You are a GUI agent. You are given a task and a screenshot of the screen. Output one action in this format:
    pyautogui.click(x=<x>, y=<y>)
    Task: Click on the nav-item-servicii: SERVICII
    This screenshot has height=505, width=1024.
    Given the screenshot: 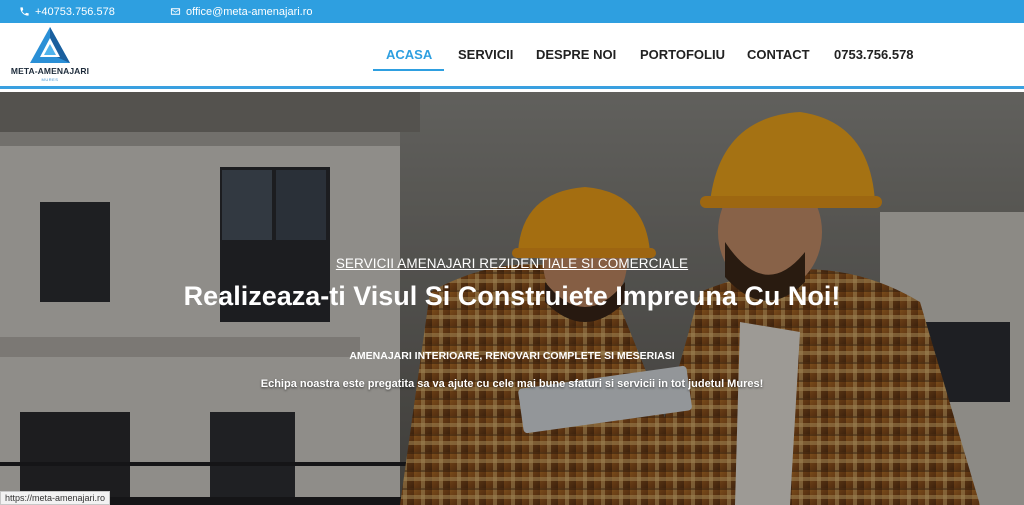 What is the action you would take?
    pyautogui.click(x=485, y=54)
    